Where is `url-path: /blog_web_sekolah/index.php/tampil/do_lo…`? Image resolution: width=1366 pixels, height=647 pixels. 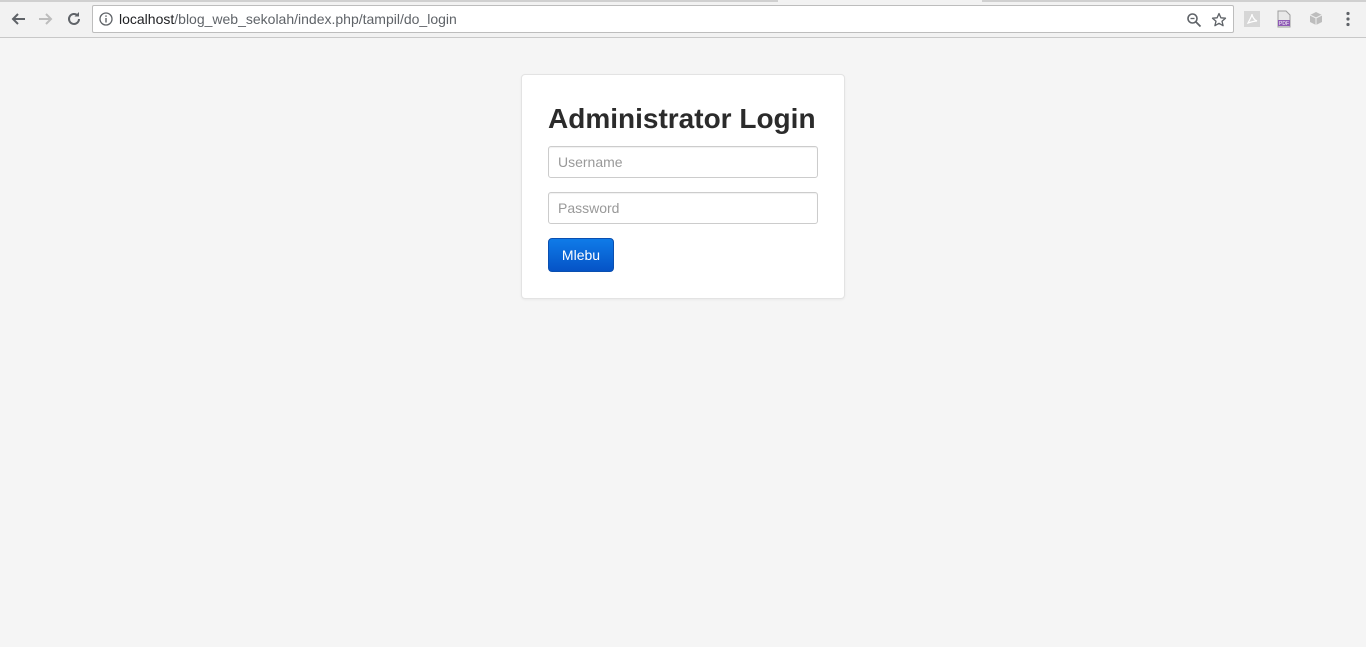
url-path: /blog_web_sekolah/index.php/tampil/do_lo… is located at coordinates (315, 19).